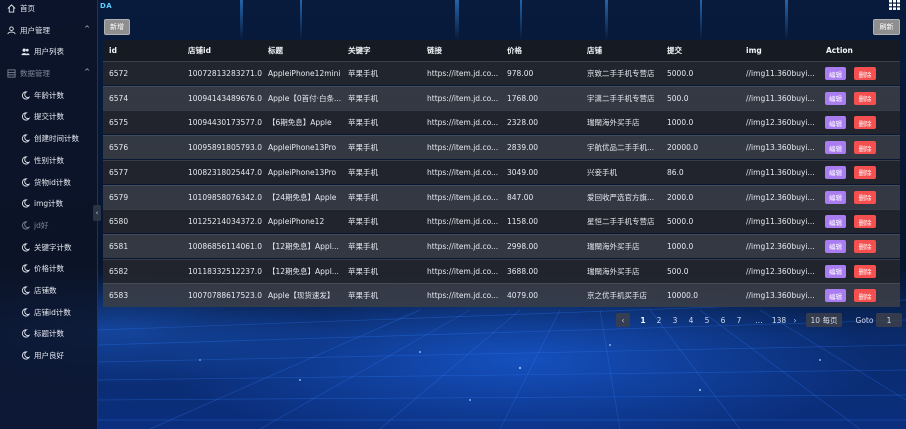 The height and width of the screenshot is (429, 906). I want to click on cell-price: 2998.00, so click(523, 246).